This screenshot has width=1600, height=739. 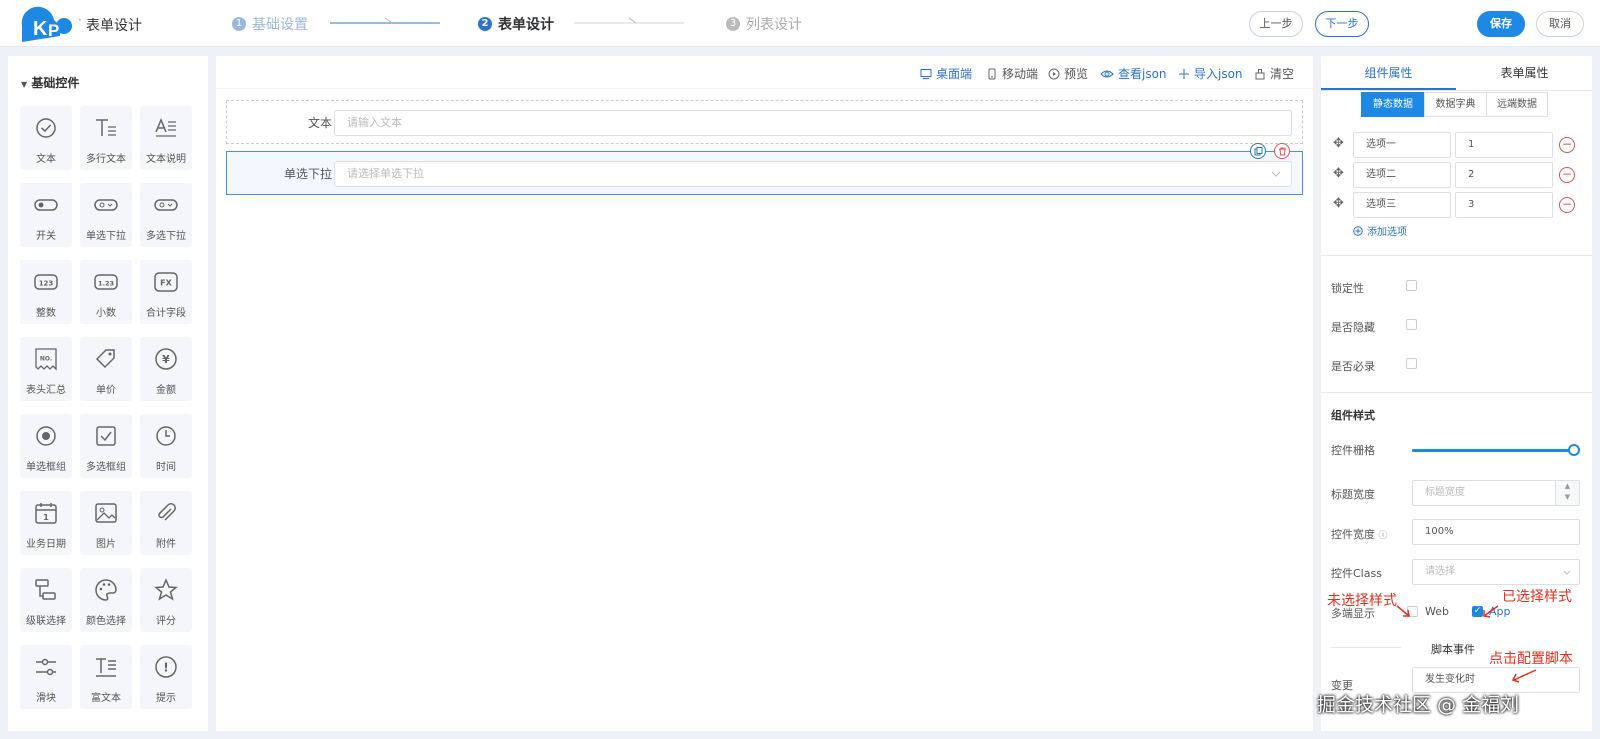 What do you see at coordinates (106, 369) in the screenshot?
I see `widget-price-tag: 单价` at bounding box center [106, 369].